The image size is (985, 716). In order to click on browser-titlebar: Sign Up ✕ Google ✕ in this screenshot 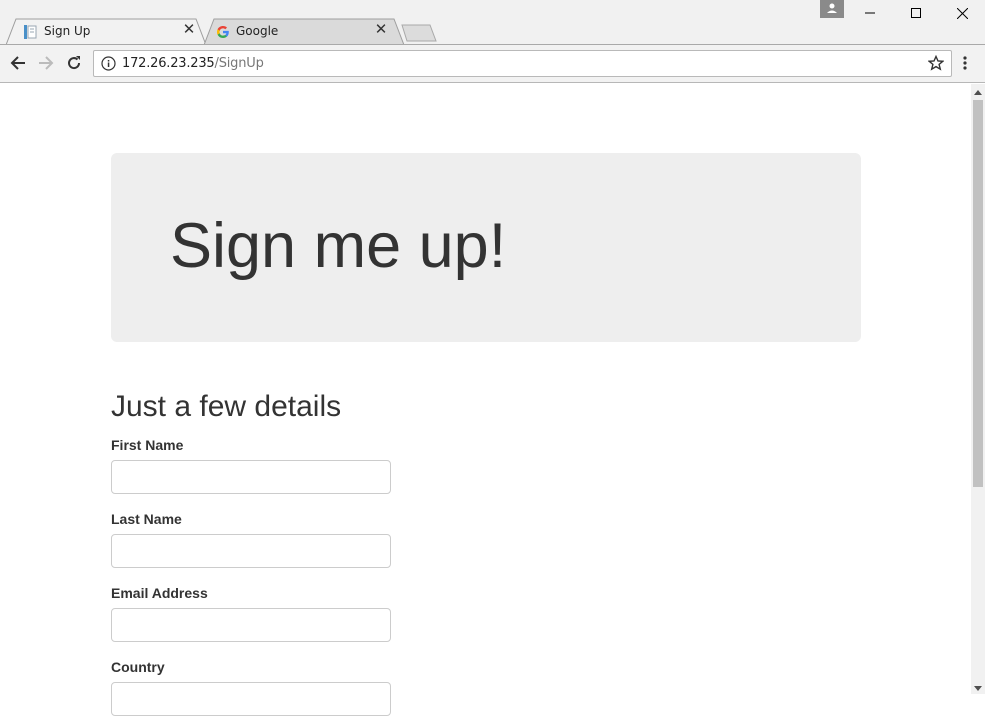, I will do `click(492, 23)`.